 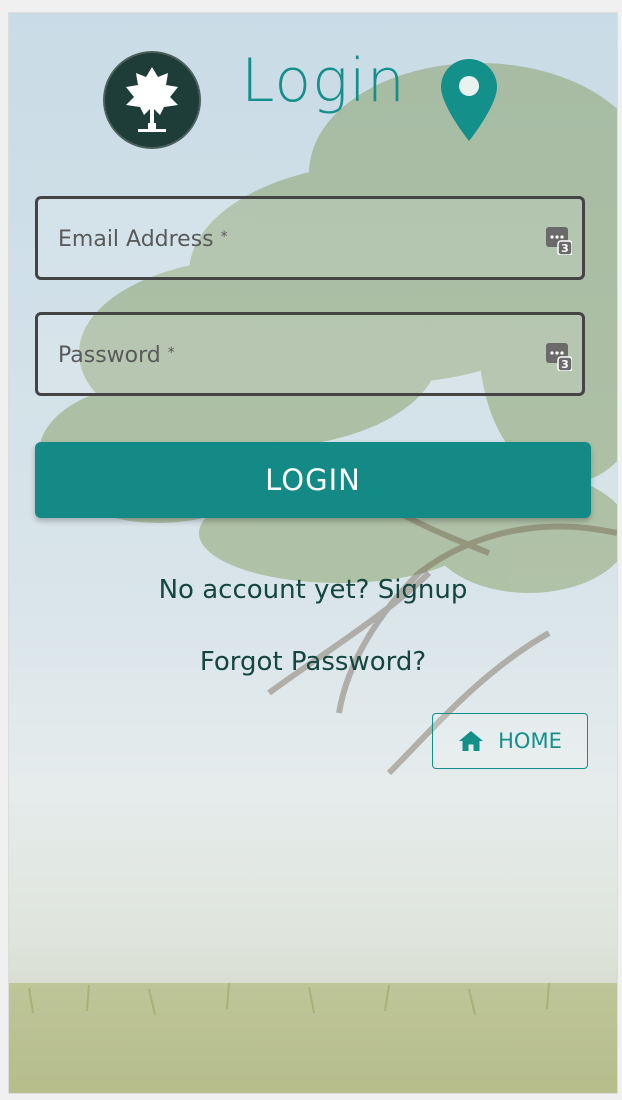 What do you see at coordinates (313, 662) in the screenshot?
I see `forgot-password-link: Forgot Password?` at bounding box center [313, 662].